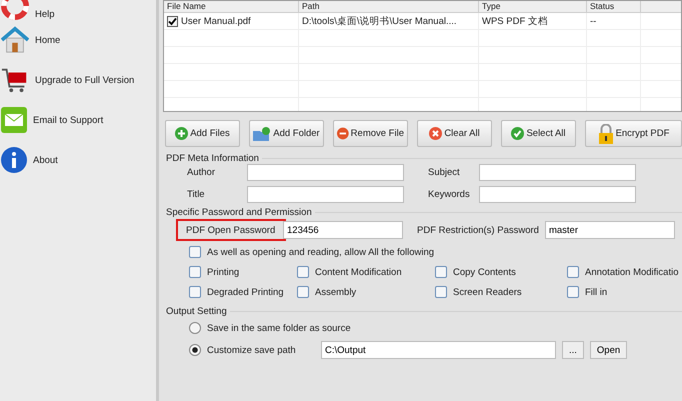 This screenshot has width=682, height=401. I want to click on password-field: 123456, so click(343, 230).